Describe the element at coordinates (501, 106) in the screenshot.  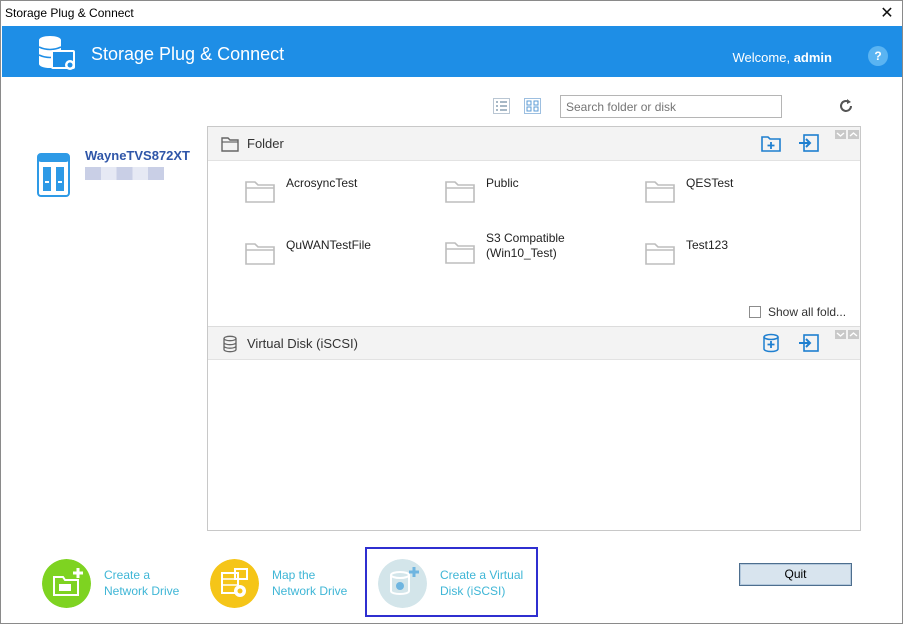
I see `list-view-icon` at that location.